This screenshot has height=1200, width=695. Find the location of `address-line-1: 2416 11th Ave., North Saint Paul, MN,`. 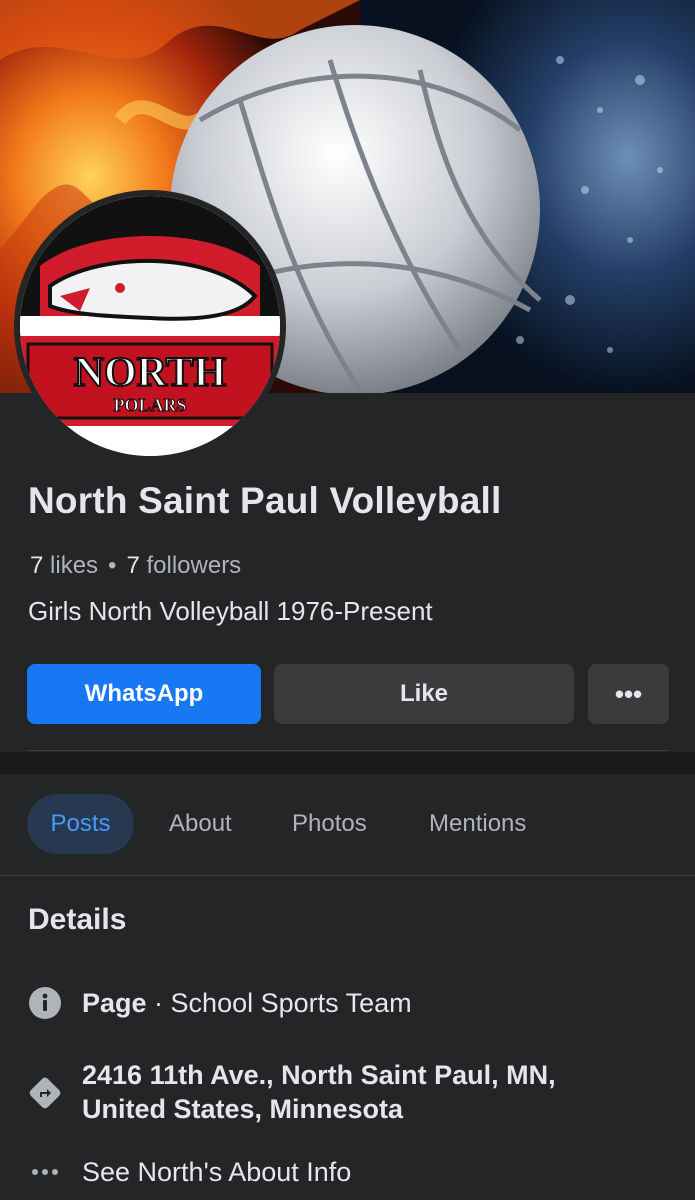

address-line-1: 2416 11th Ave., North Saint Paul, MN, is located at coordinates (319, 1075).